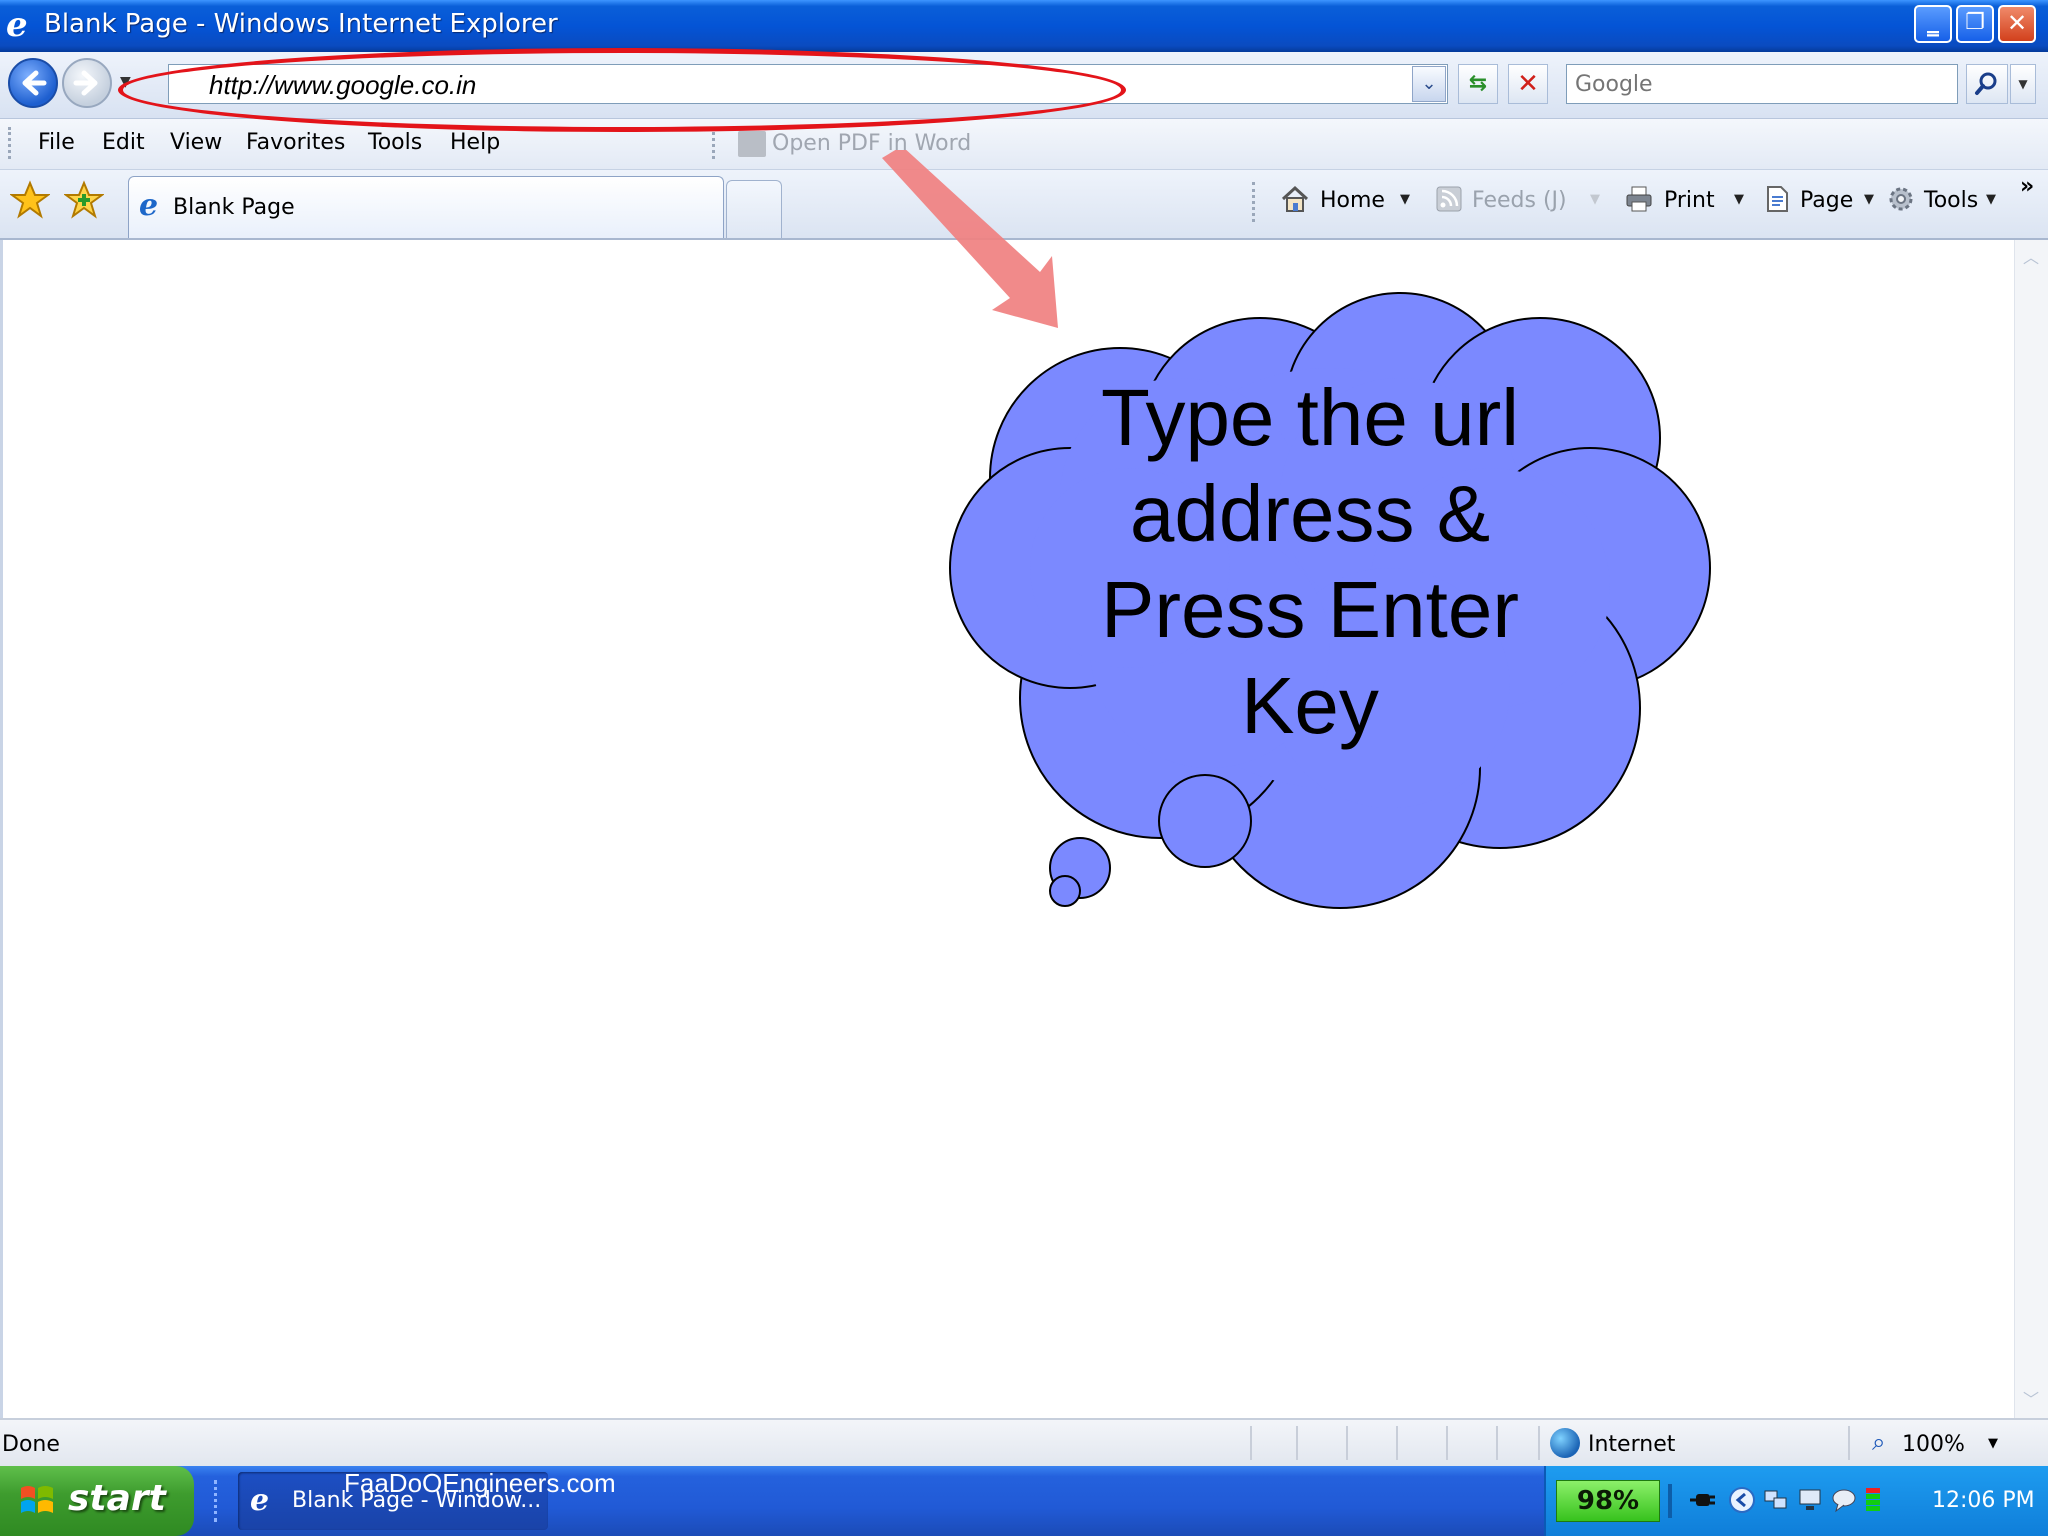 This screenshot has height=1536, width=2048. What do you see at coordinates (1991, 199) in the screenshot?
I see `tools-dropdown: ▼` at bounding box center [1991, 199].